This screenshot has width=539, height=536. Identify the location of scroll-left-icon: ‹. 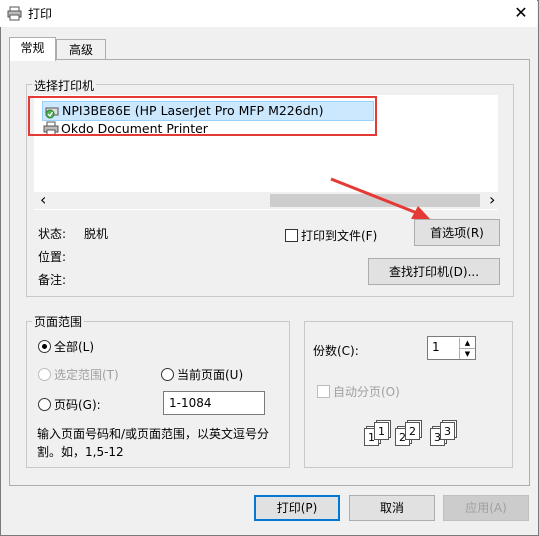
(43, 200).